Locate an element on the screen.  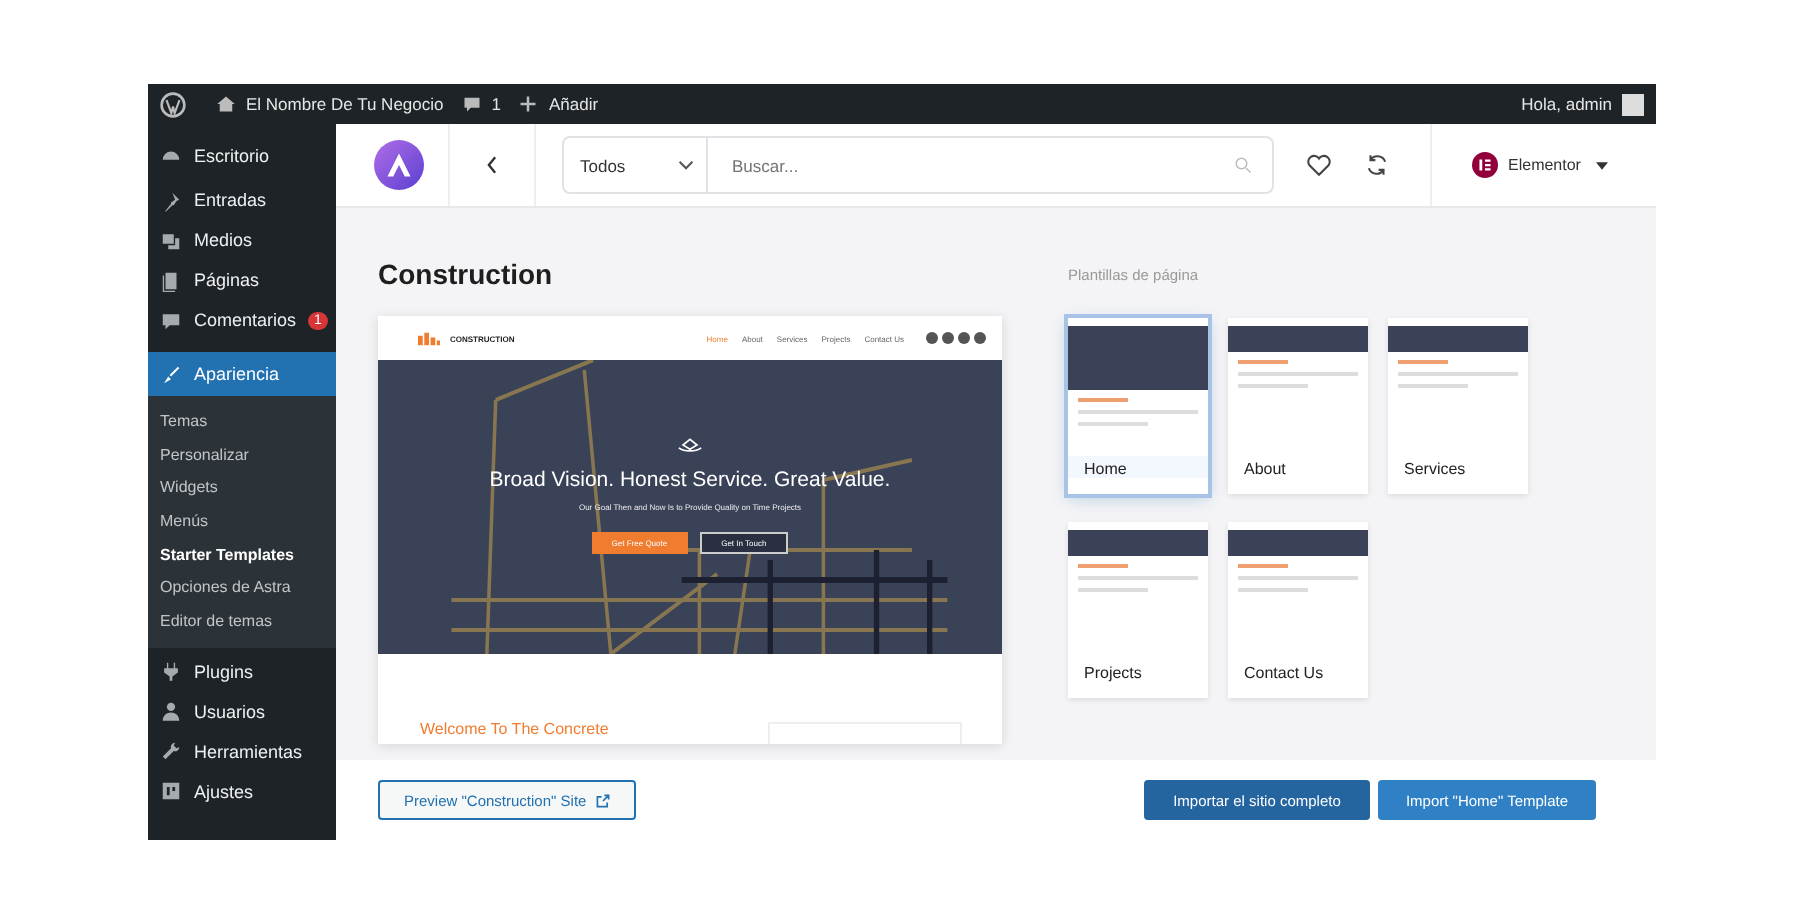
back-chevron-icon is located at coordinates (492, 165).